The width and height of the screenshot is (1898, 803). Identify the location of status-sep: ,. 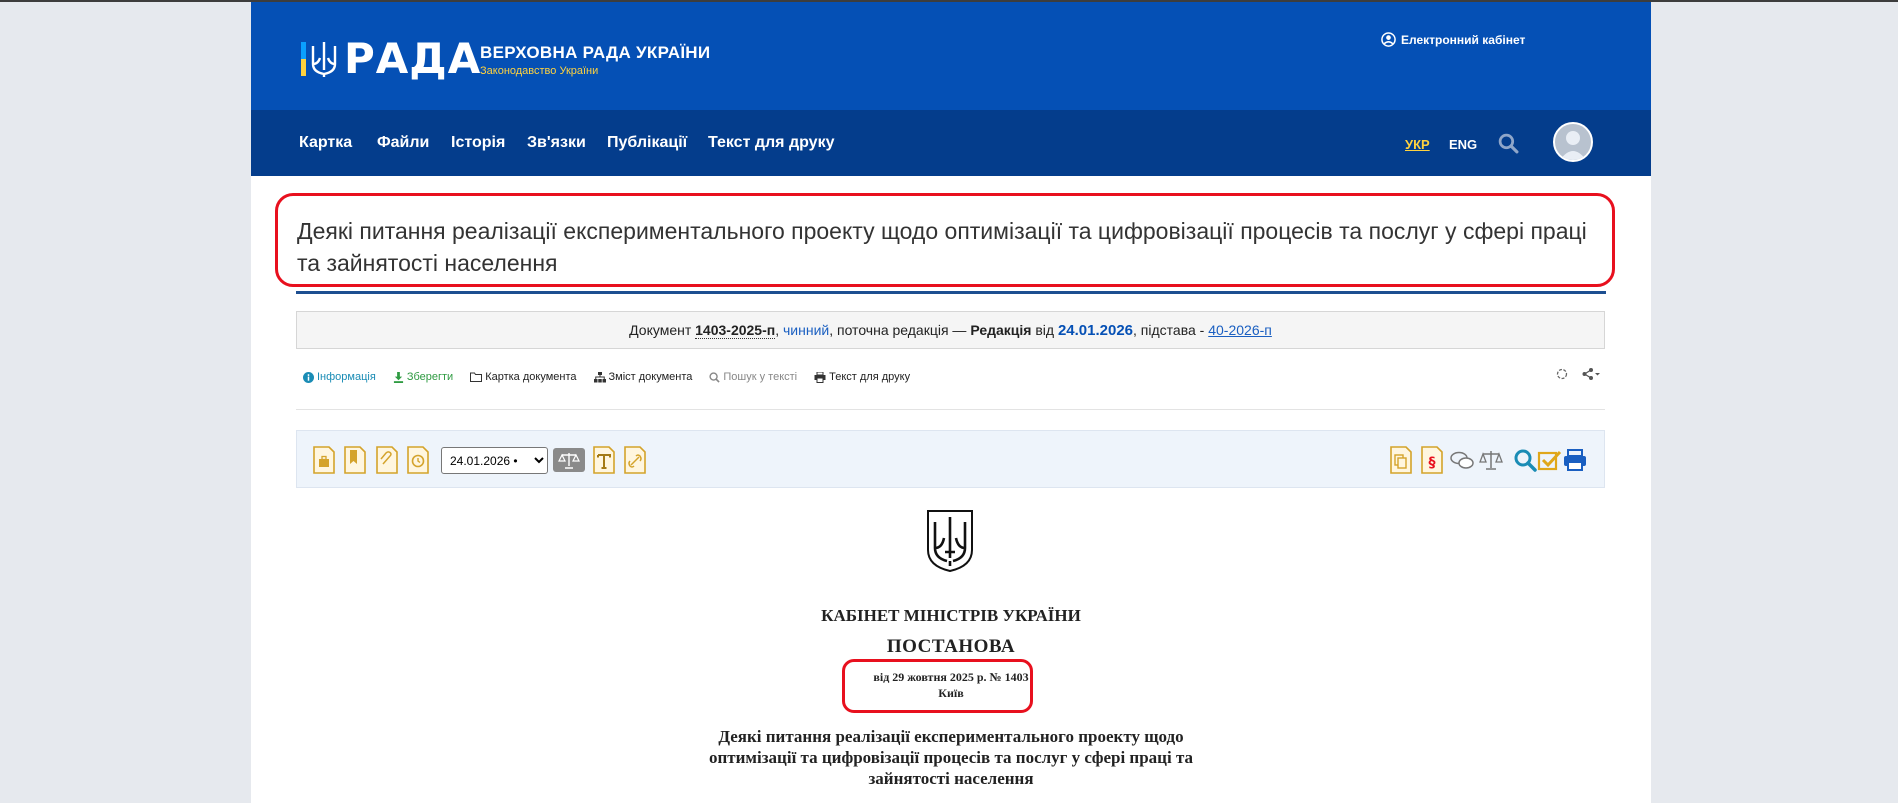
(779, 330).